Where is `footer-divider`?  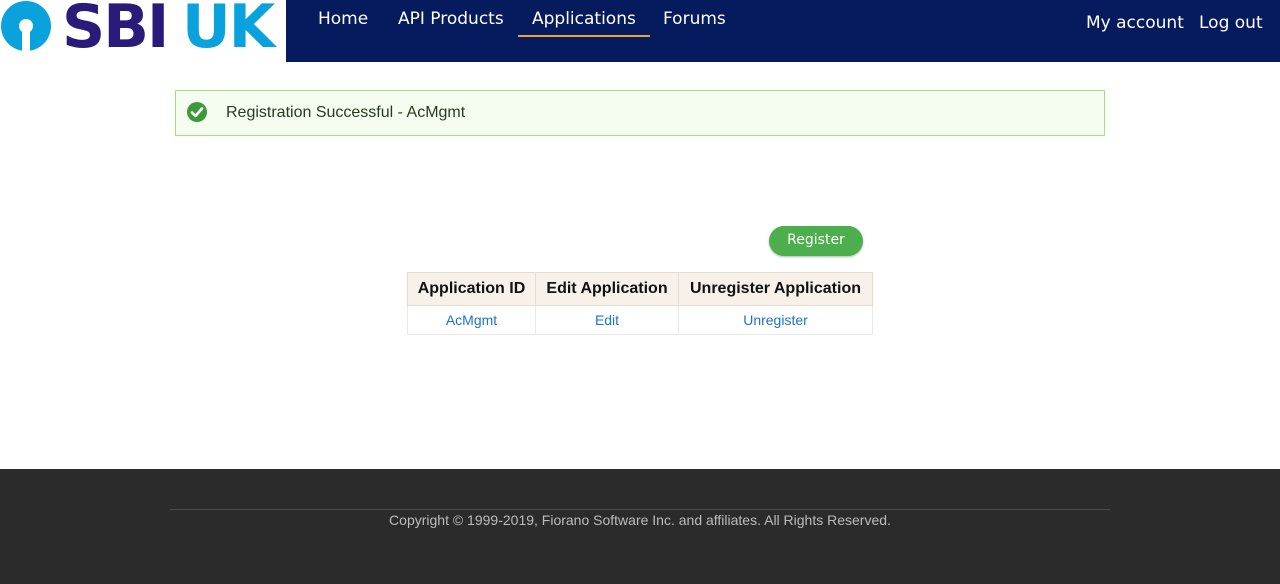 footer-divider is located at coordinates (640, 509).